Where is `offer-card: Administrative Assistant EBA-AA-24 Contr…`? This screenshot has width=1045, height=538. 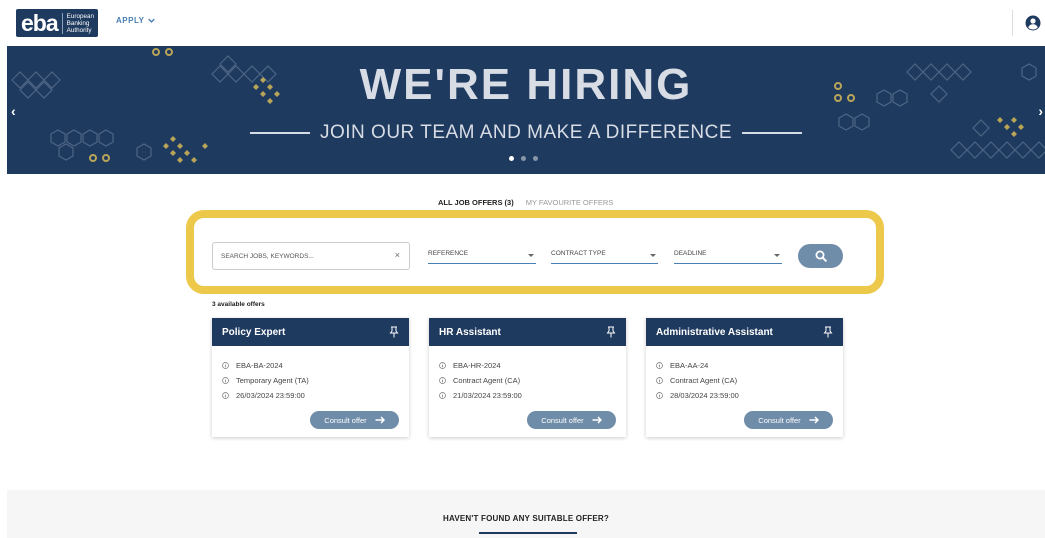 offer-card: Administrative Assistant EBA-AA-24 Contr… is located at coordinates (744, 377).